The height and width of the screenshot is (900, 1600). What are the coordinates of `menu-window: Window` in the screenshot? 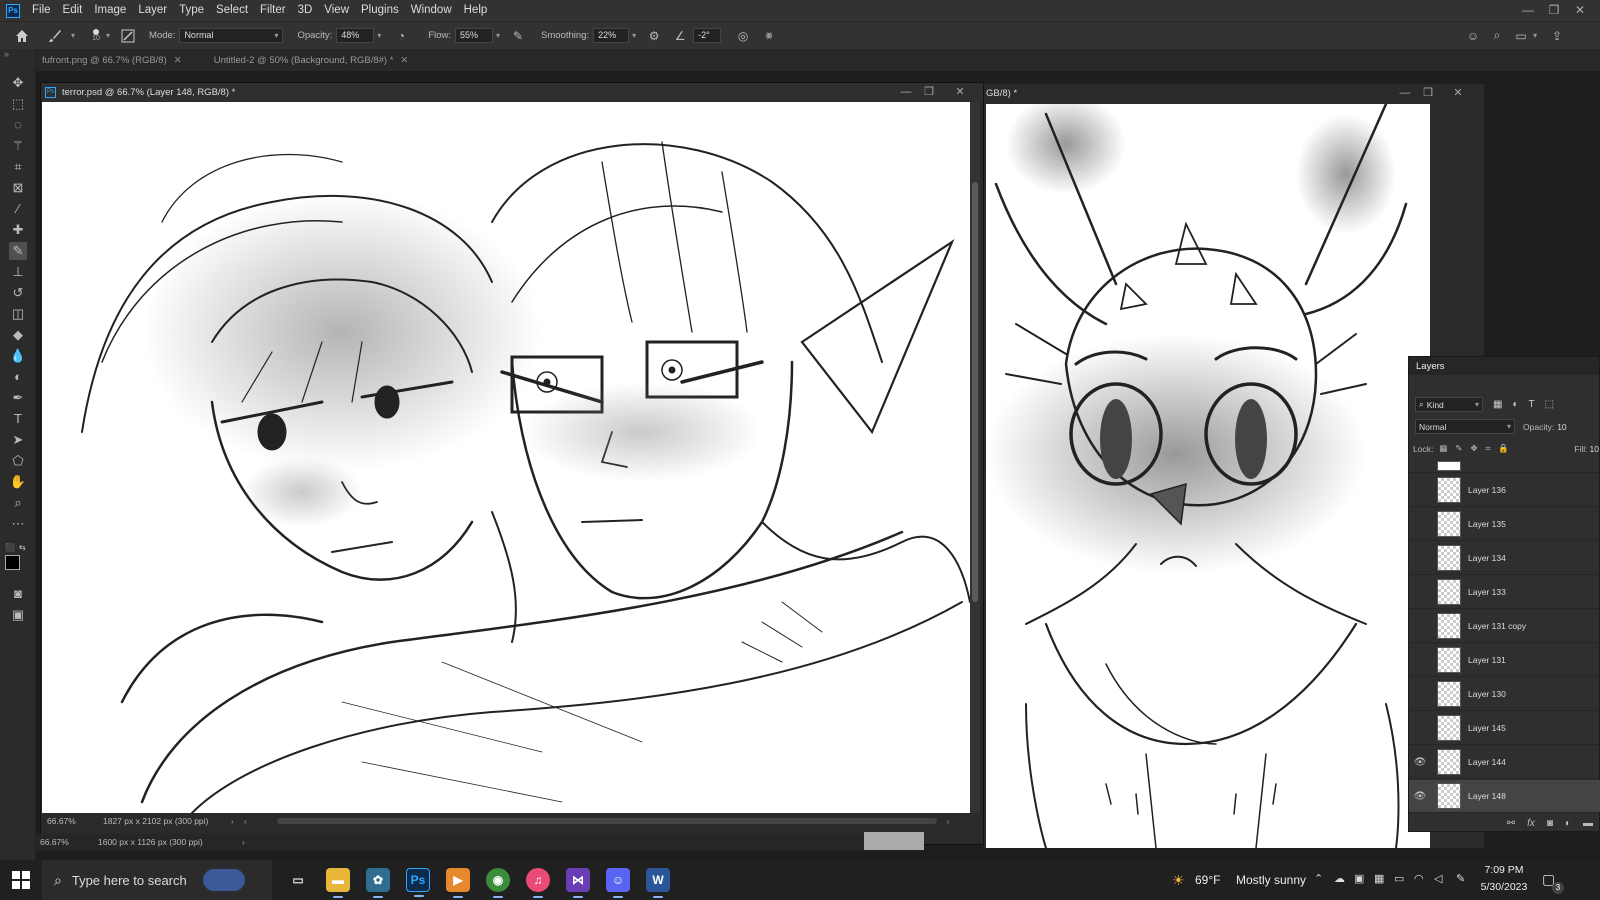 It's located at (431, 10).